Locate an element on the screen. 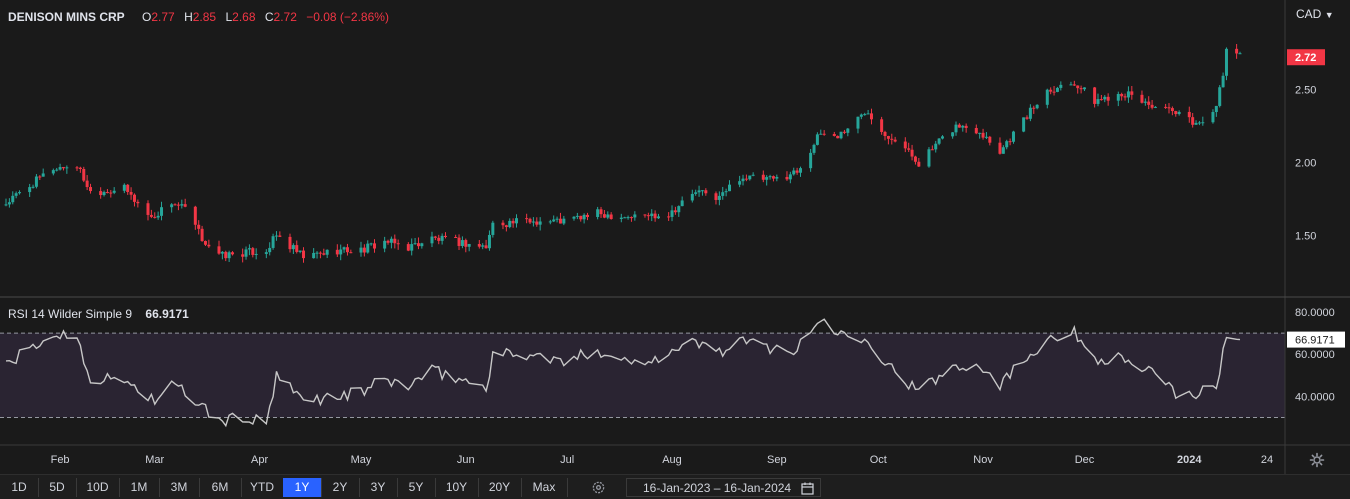 The width and height of the screenshot is (1350, 499). range-button-1m: 1M is located at coordinates (139, 487).